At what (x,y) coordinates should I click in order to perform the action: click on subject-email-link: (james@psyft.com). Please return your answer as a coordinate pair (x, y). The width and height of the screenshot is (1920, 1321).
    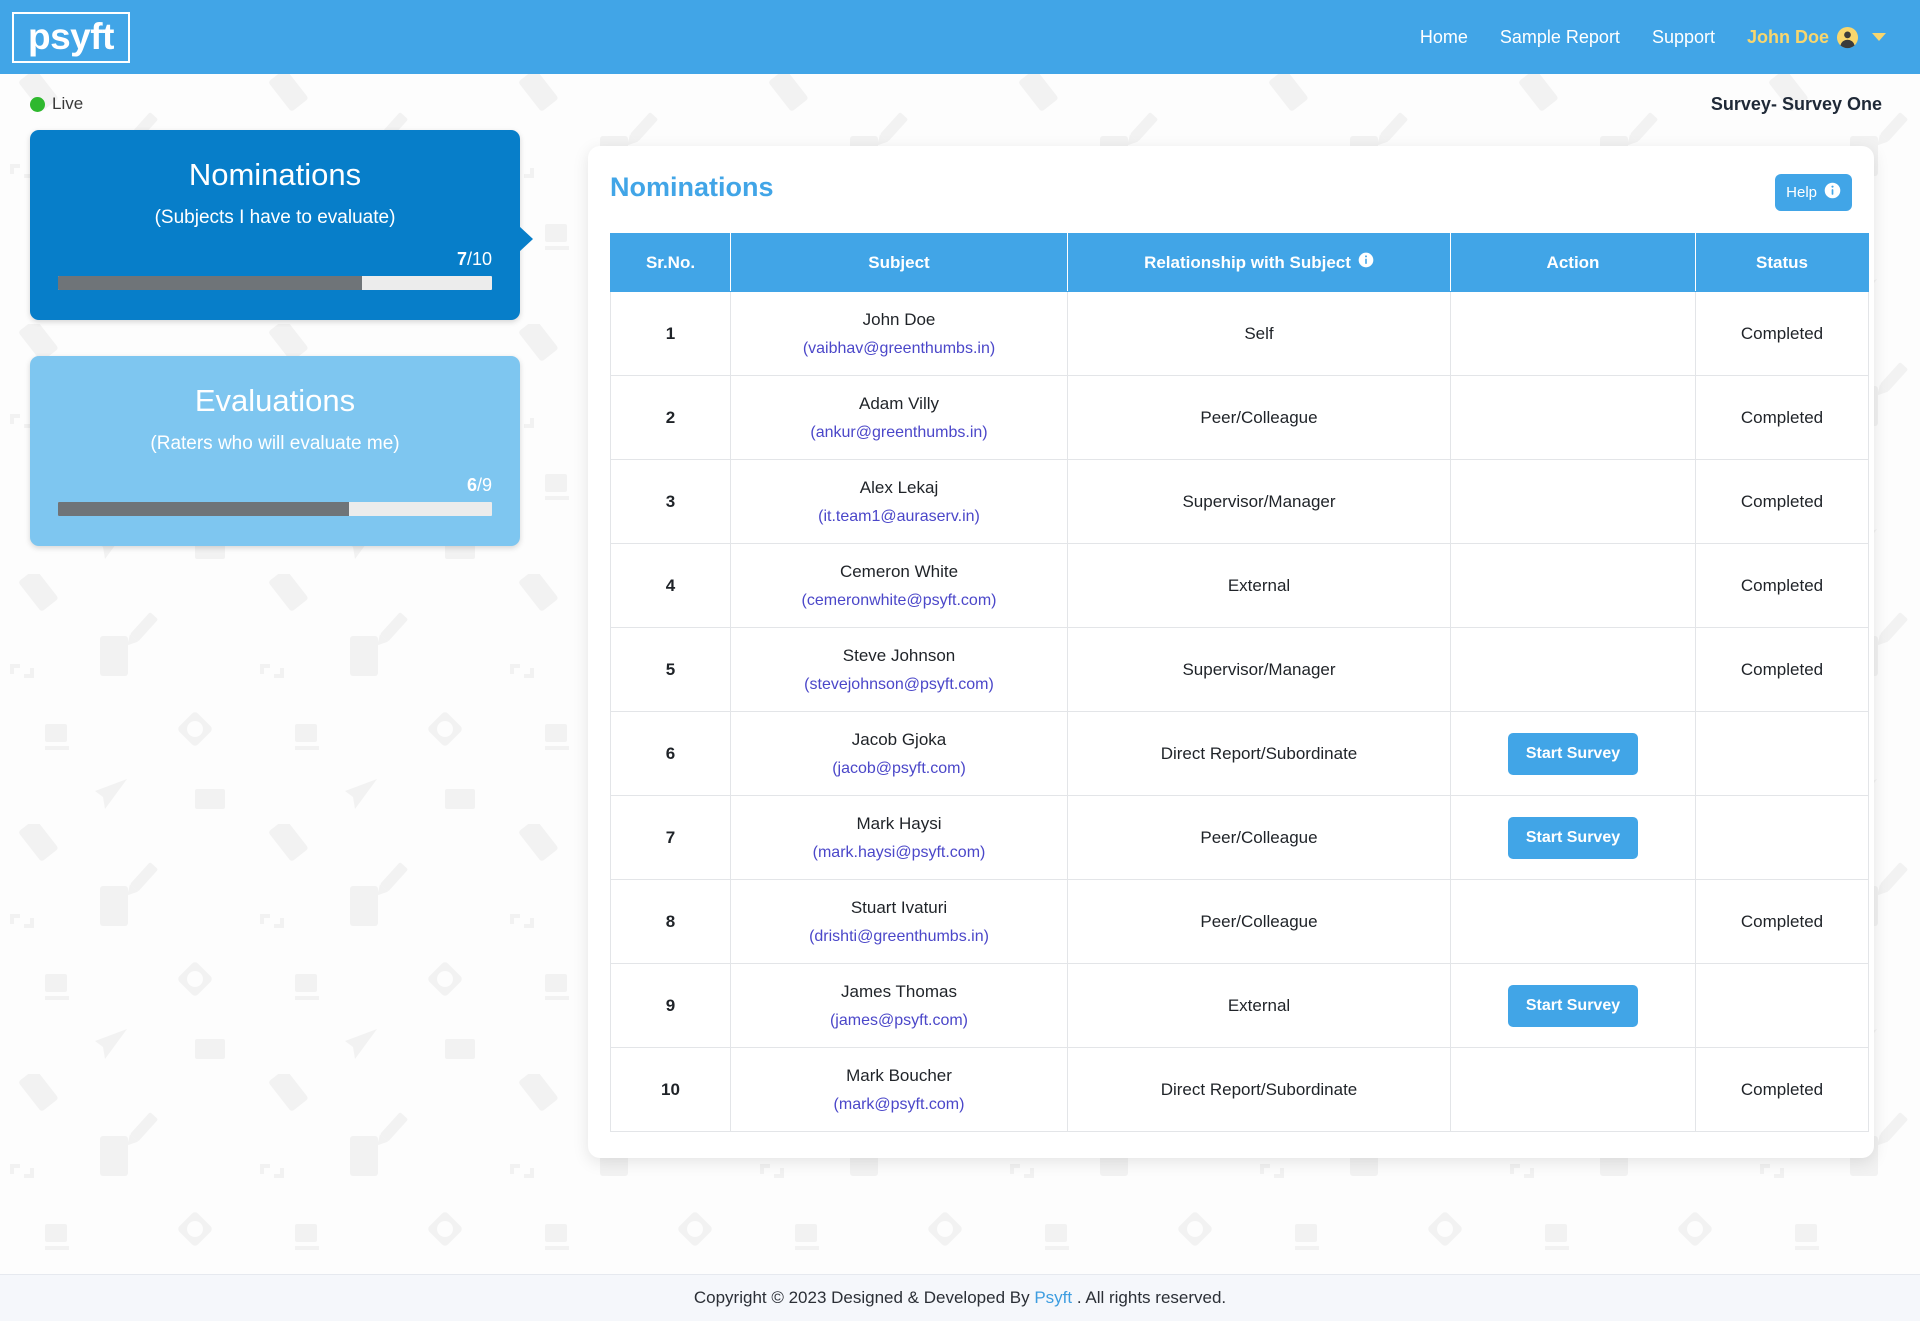
    Looking at the image, I should click on (899, 1021).